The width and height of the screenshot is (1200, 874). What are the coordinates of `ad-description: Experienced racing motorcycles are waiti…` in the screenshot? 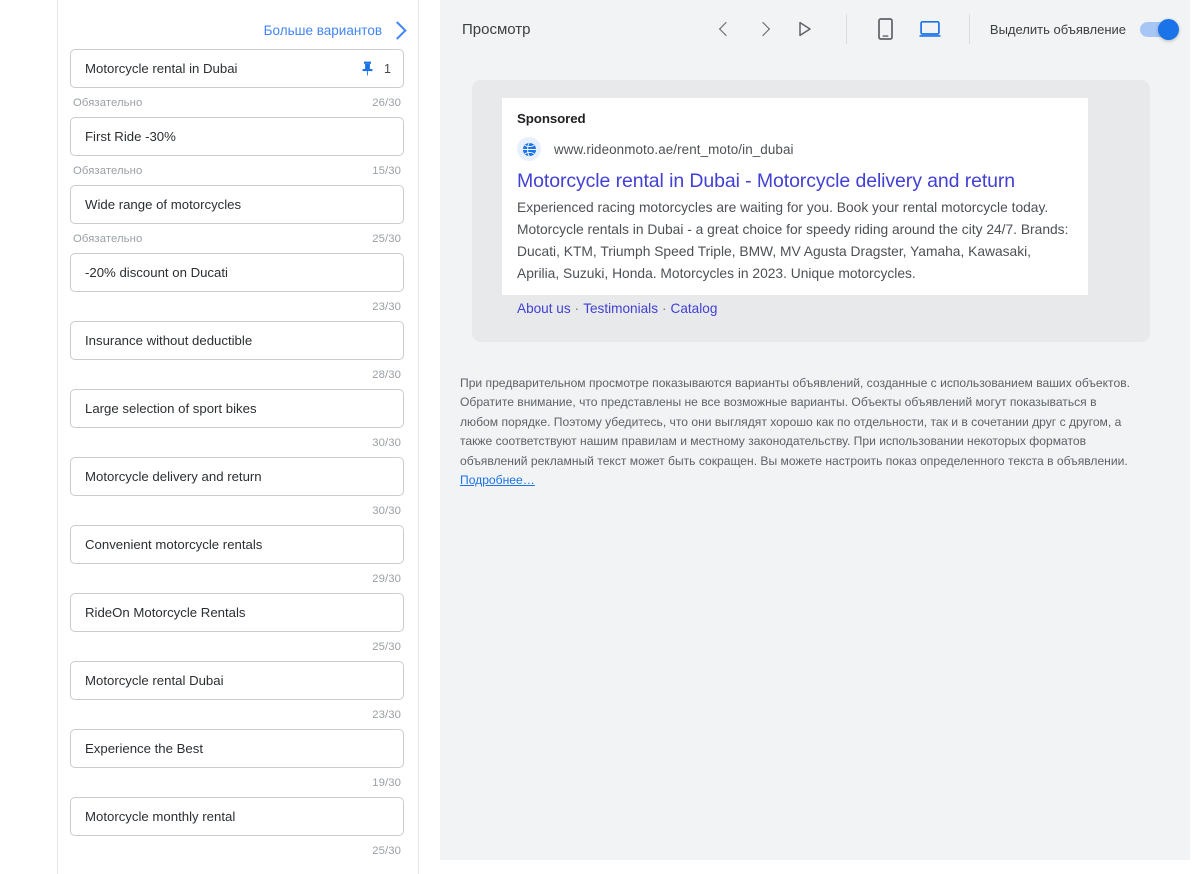 It's located at (793, 240).